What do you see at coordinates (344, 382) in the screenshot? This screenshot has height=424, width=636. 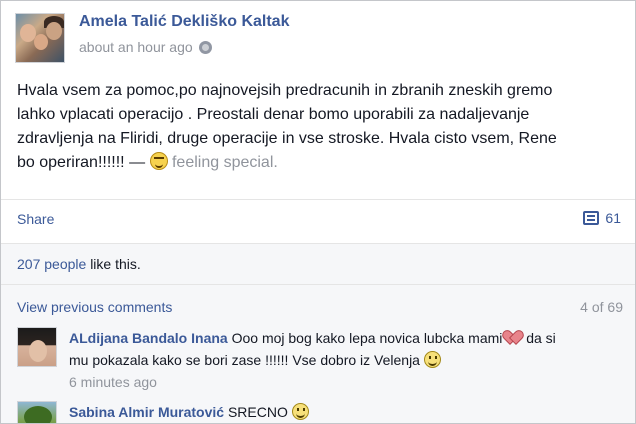 I see `comment-timestamp: 6 minutes ago` at bounding box center [344, 382].